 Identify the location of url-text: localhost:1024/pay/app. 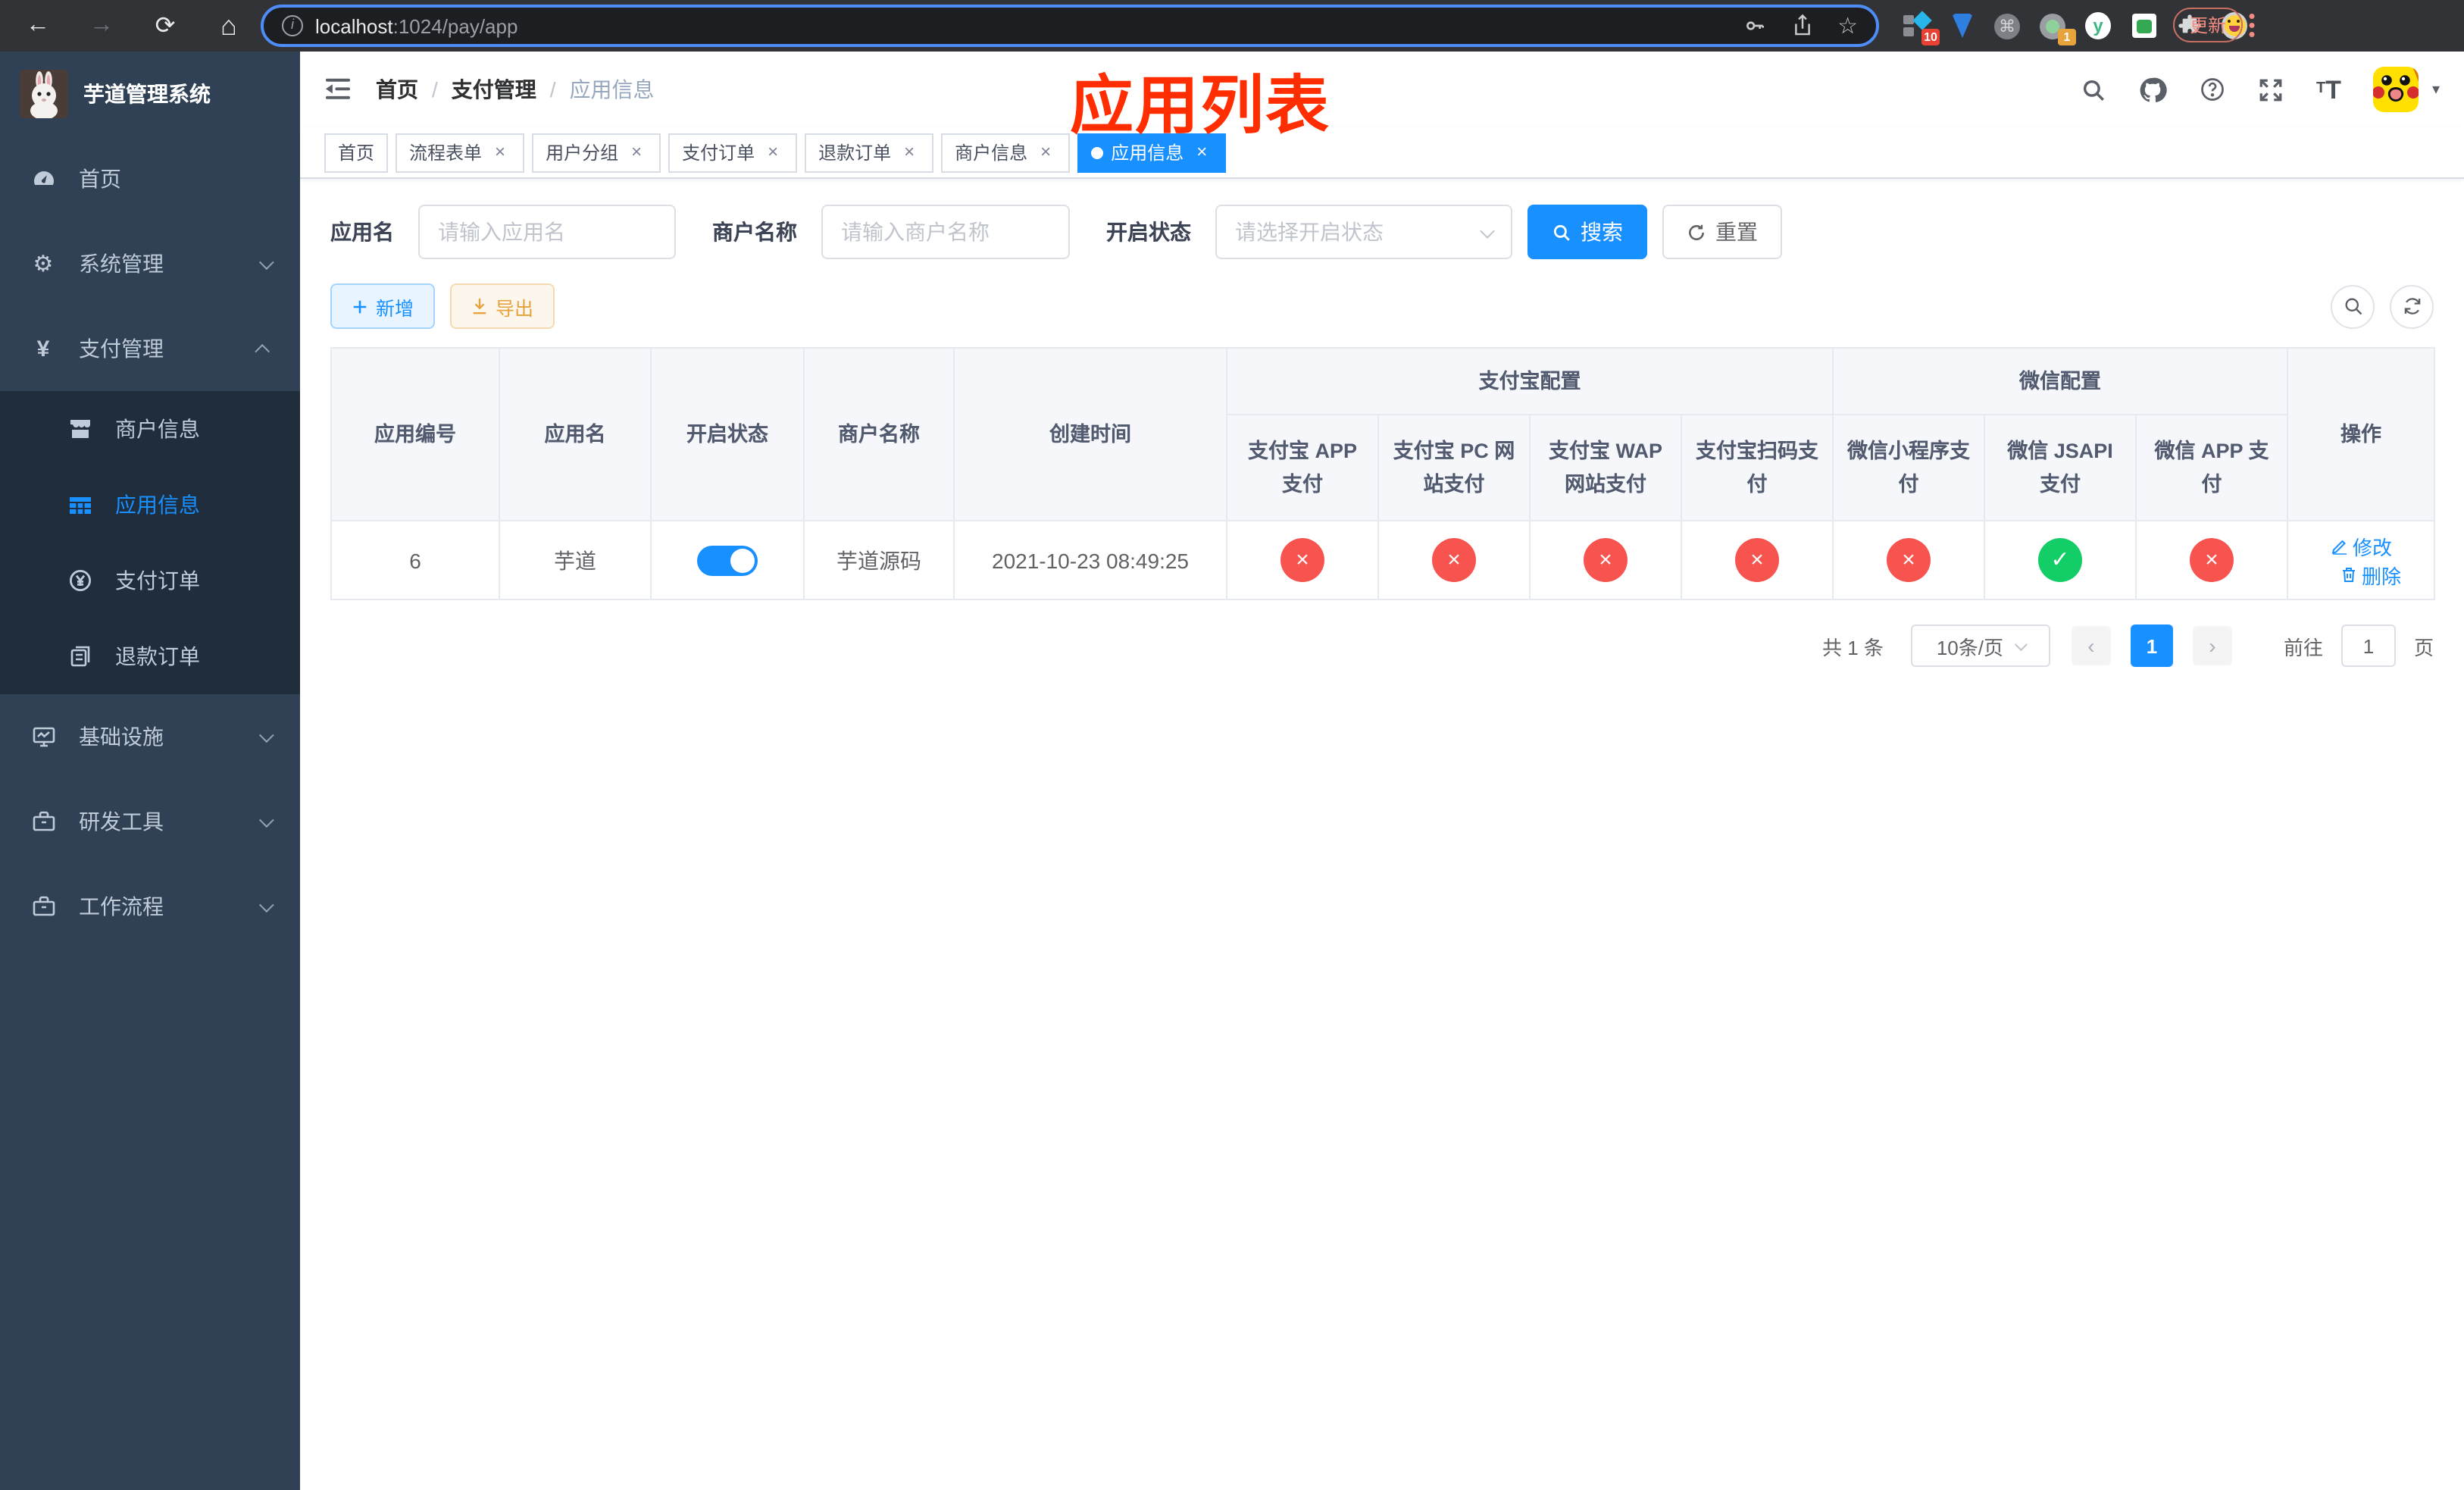
(416, 26).